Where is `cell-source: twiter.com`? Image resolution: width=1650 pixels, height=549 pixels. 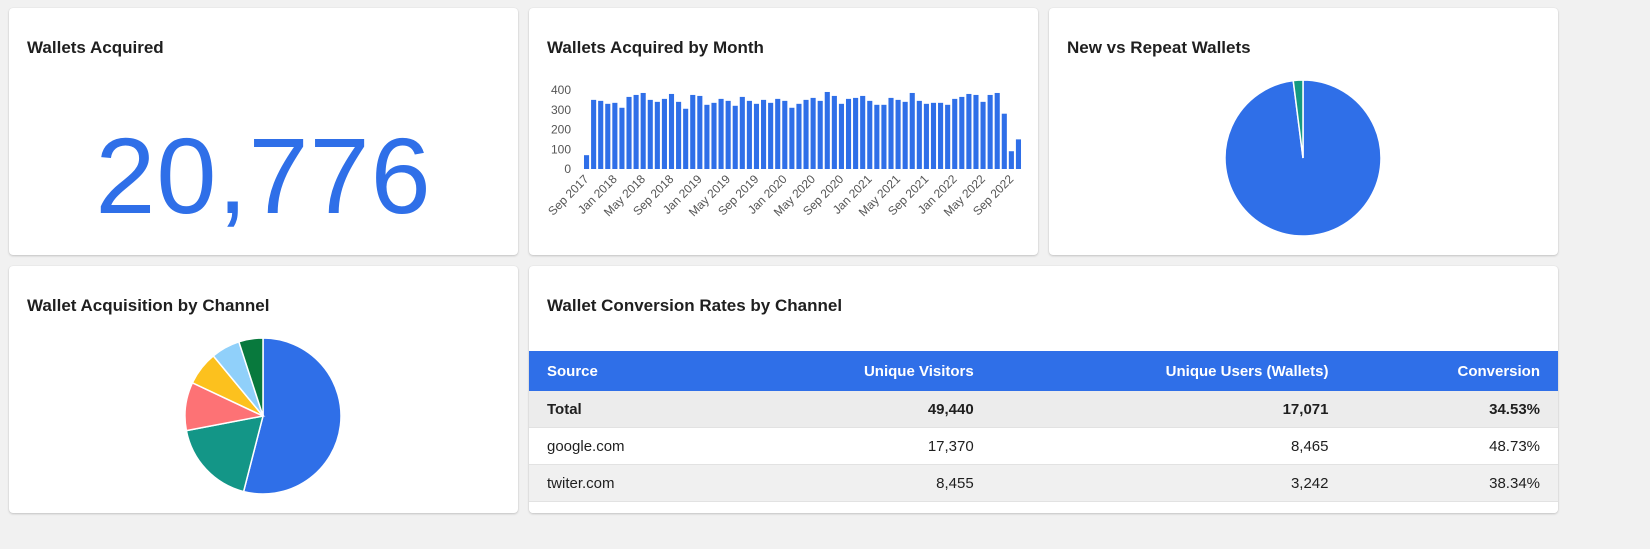
cell-source: twiter.com is located at coordinates (630, 483).